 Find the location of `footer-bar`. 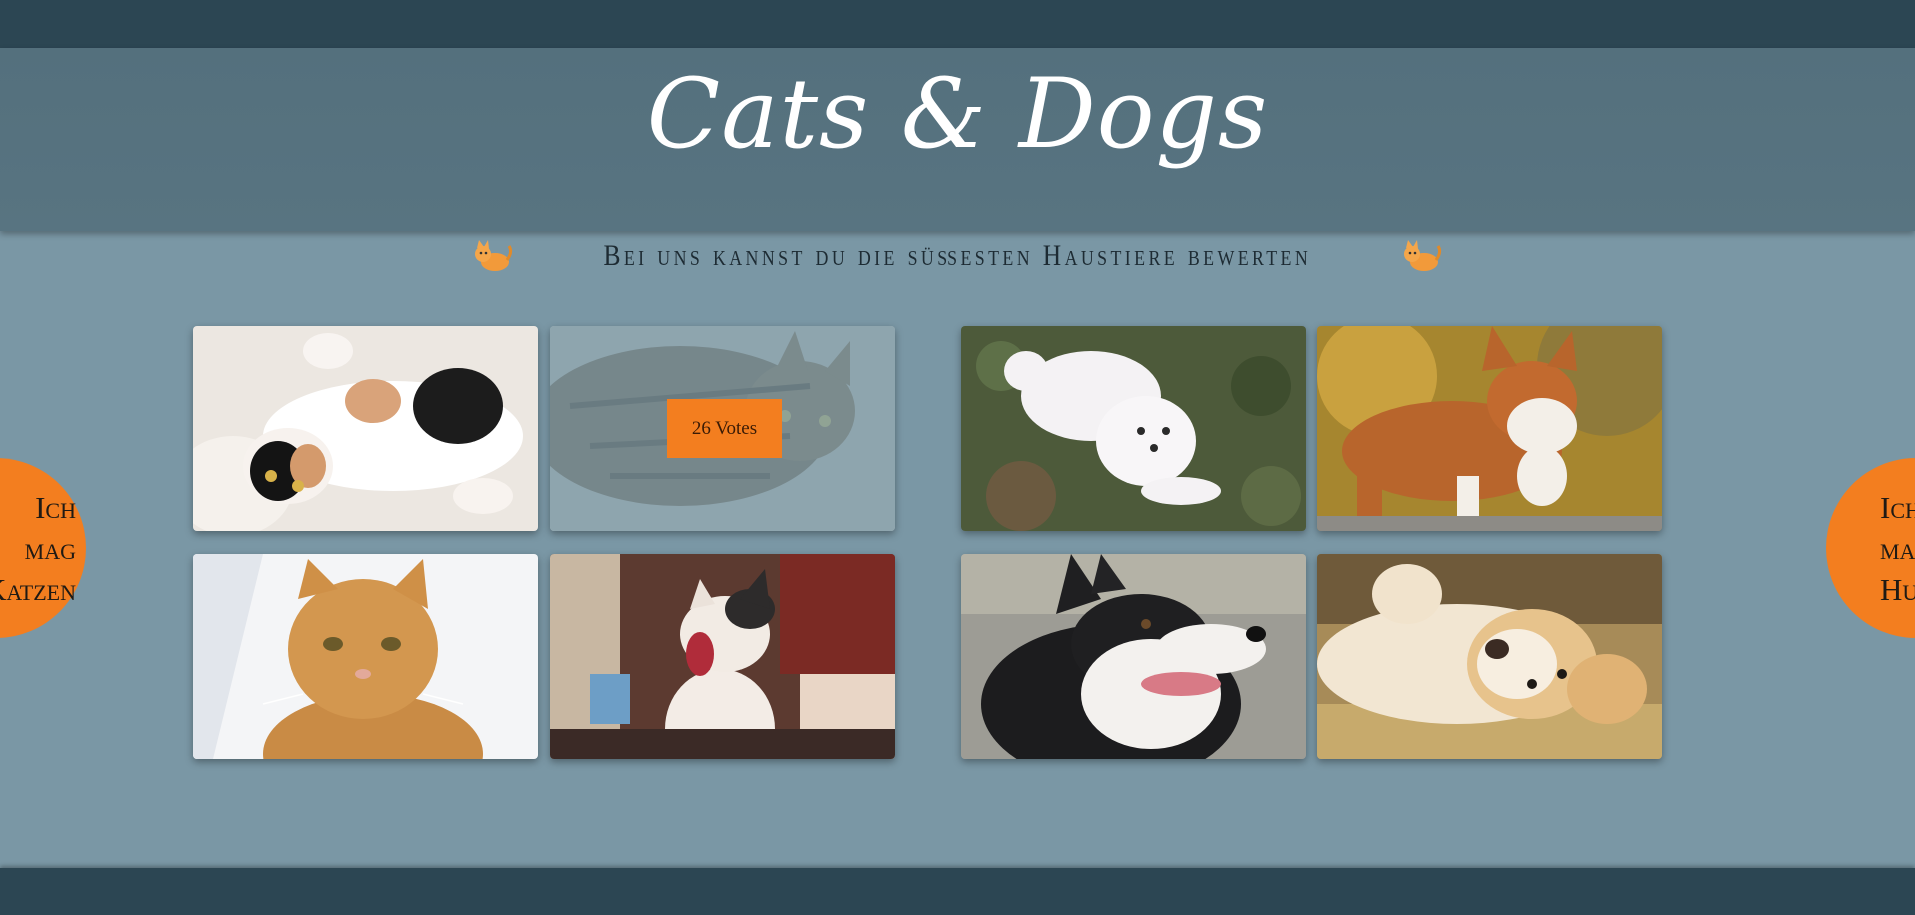

footer-bar is located at coordinates (957, 891).